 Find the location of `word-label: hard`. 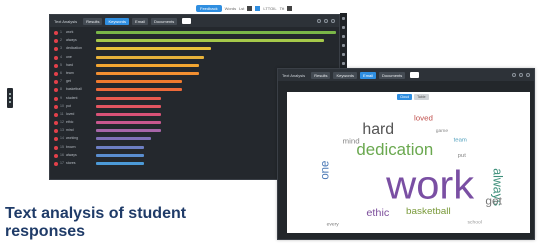

word-label: hard is located at coordinates (70, 64).